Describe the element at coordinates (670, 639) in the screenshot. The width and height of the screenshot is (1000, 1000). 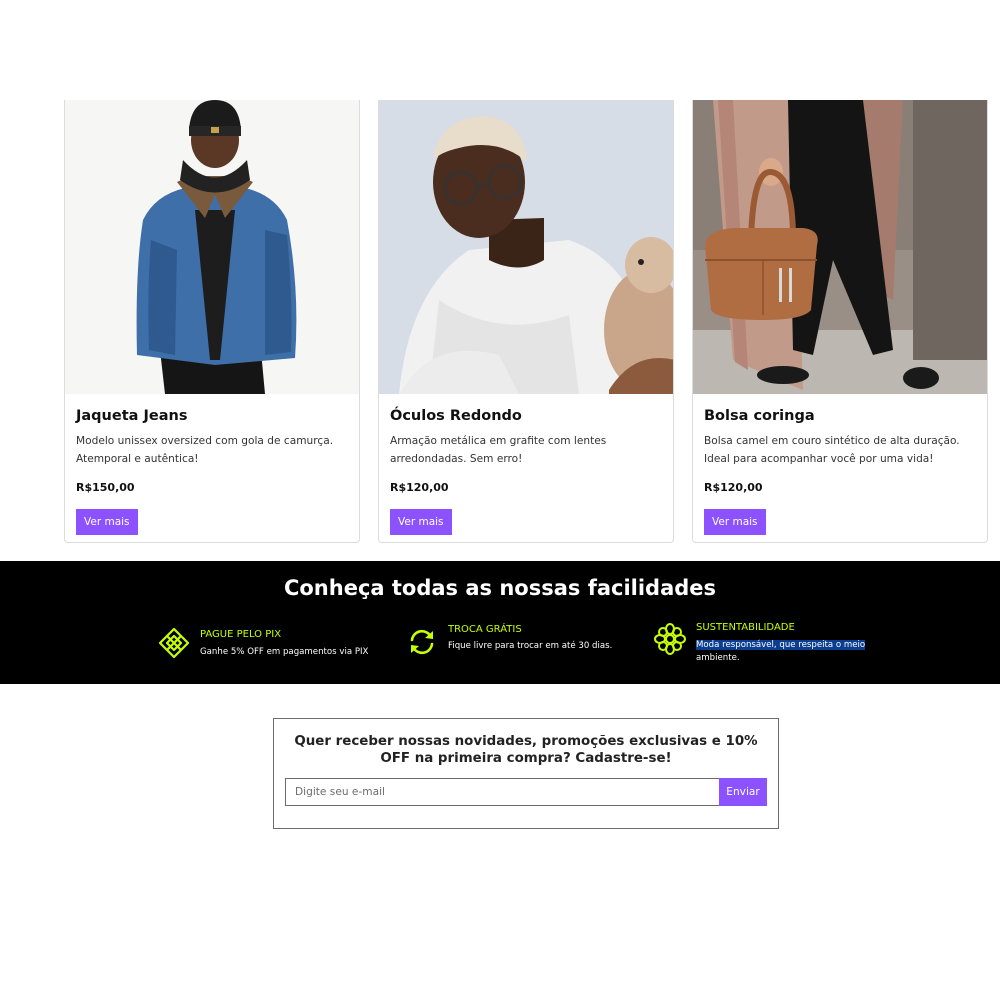
I see `sustainability-flower-icon` at that location.